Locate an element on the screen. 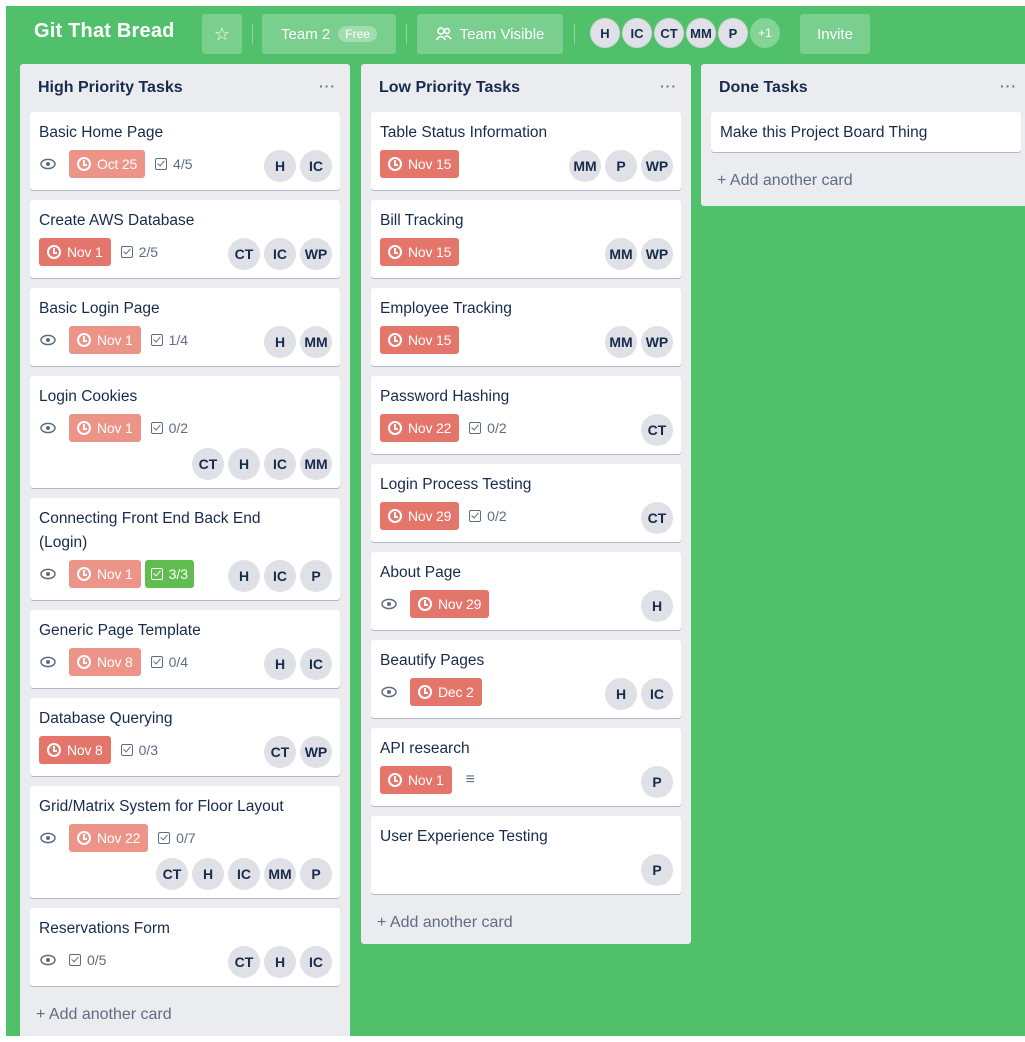 The height and width of the screenshot is (1042, 1025). card-generic-page-template: Generic Page Template Nov 8 0/4 H IC is located at coordinates (185, 649).